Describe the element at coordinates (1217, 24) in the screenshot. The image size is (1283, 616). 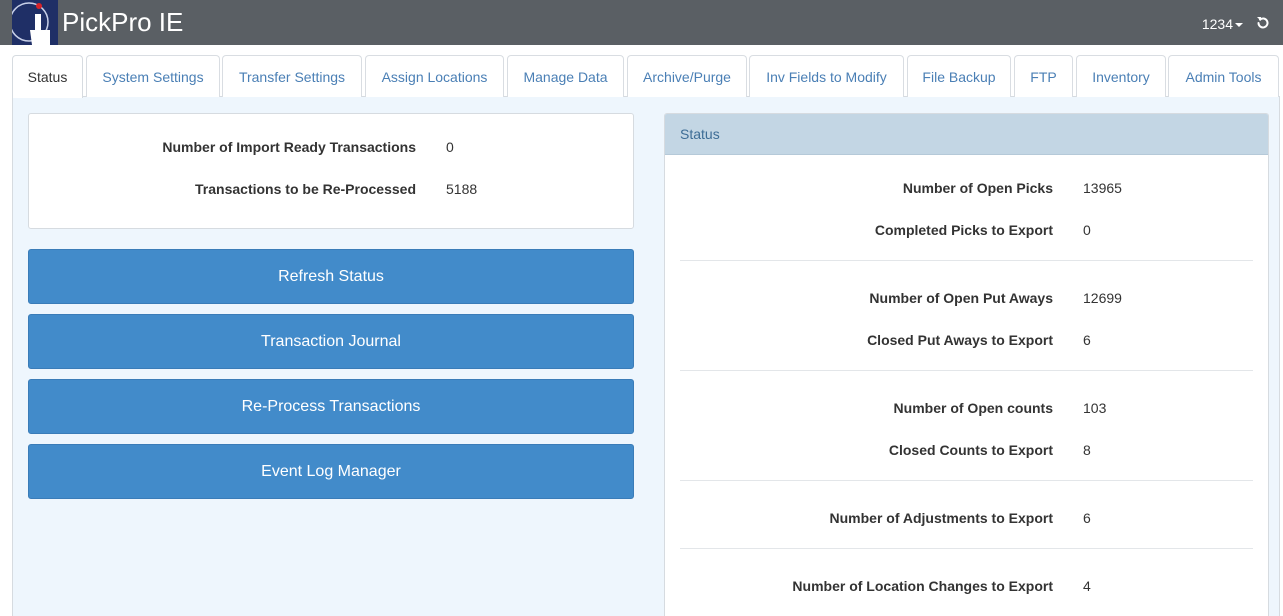
I see `user-name: 1234` at that location.